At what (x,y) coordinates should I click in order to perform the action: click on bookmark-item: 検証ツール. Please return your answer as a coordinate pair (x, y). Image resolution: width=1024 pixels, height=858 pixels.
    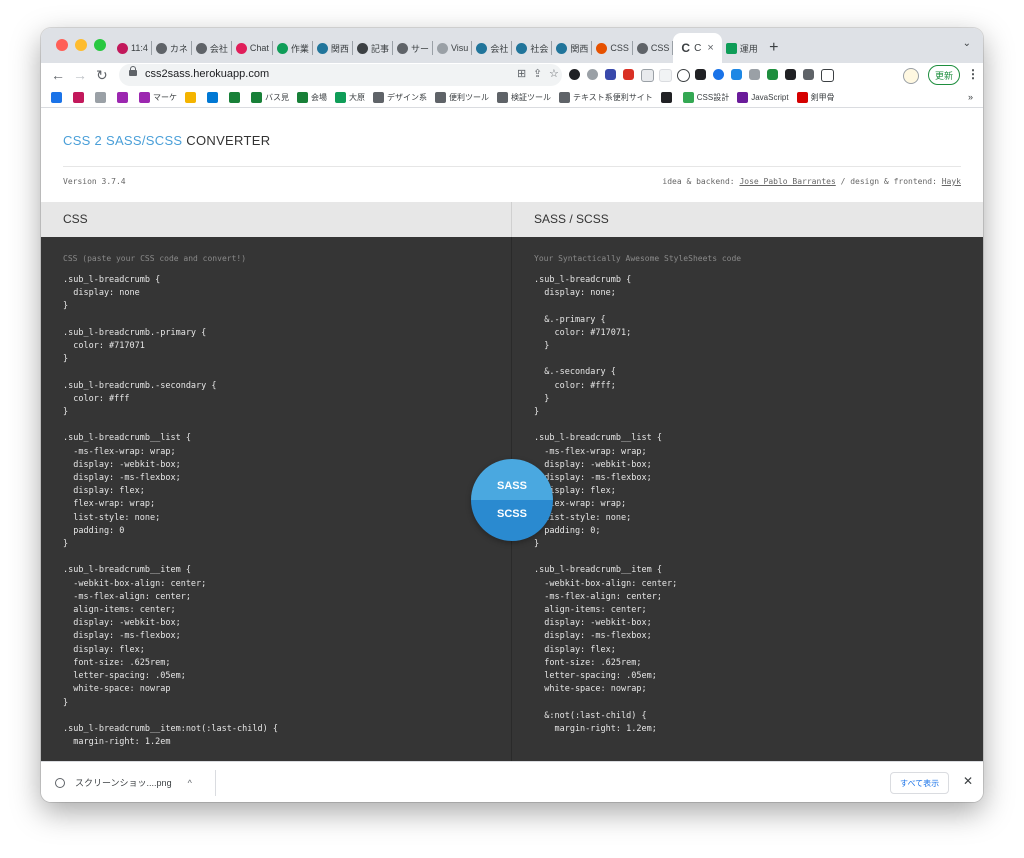
    Looking at the image, I should click on (524, 97).